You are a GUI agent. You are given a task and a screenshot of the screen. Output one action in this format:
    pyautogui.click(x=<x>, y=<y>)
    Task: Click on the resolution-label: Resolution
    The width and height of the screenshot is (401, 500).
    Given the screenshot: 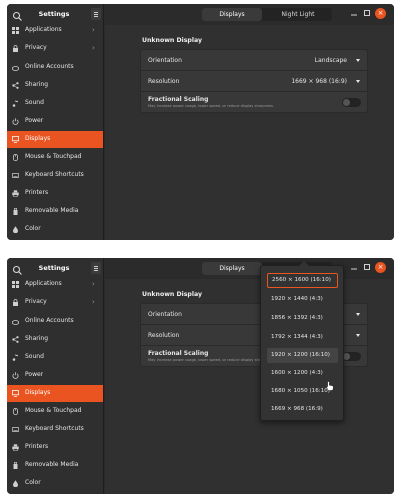 What is the action you would take?
    pyautogui.click(x=164, y=81)
    